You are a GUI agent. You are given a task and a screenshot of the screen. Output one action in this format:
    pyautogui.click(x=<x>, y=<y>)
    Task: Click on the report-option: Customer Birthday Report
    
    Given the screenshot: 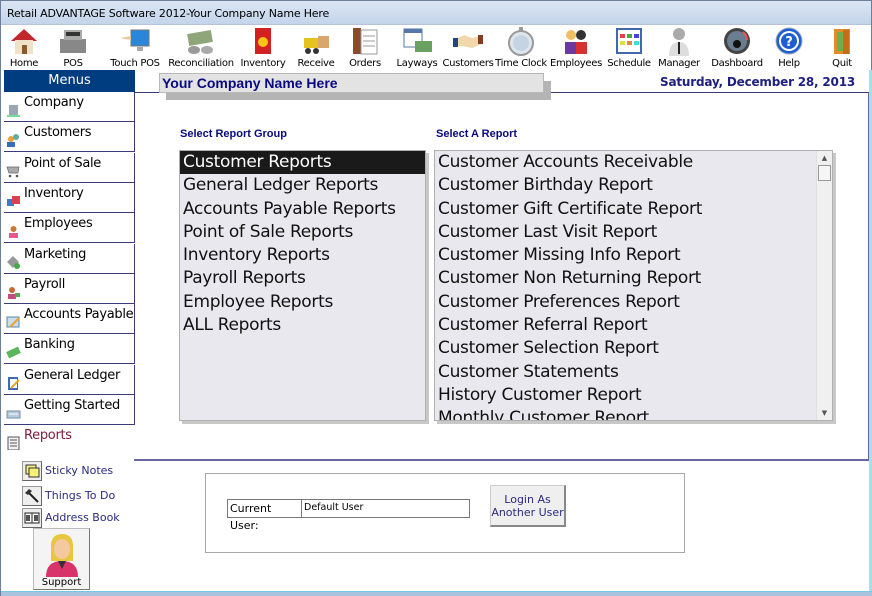 What is the action you would take?
    pyautogui.click(x=633, y=185)
    